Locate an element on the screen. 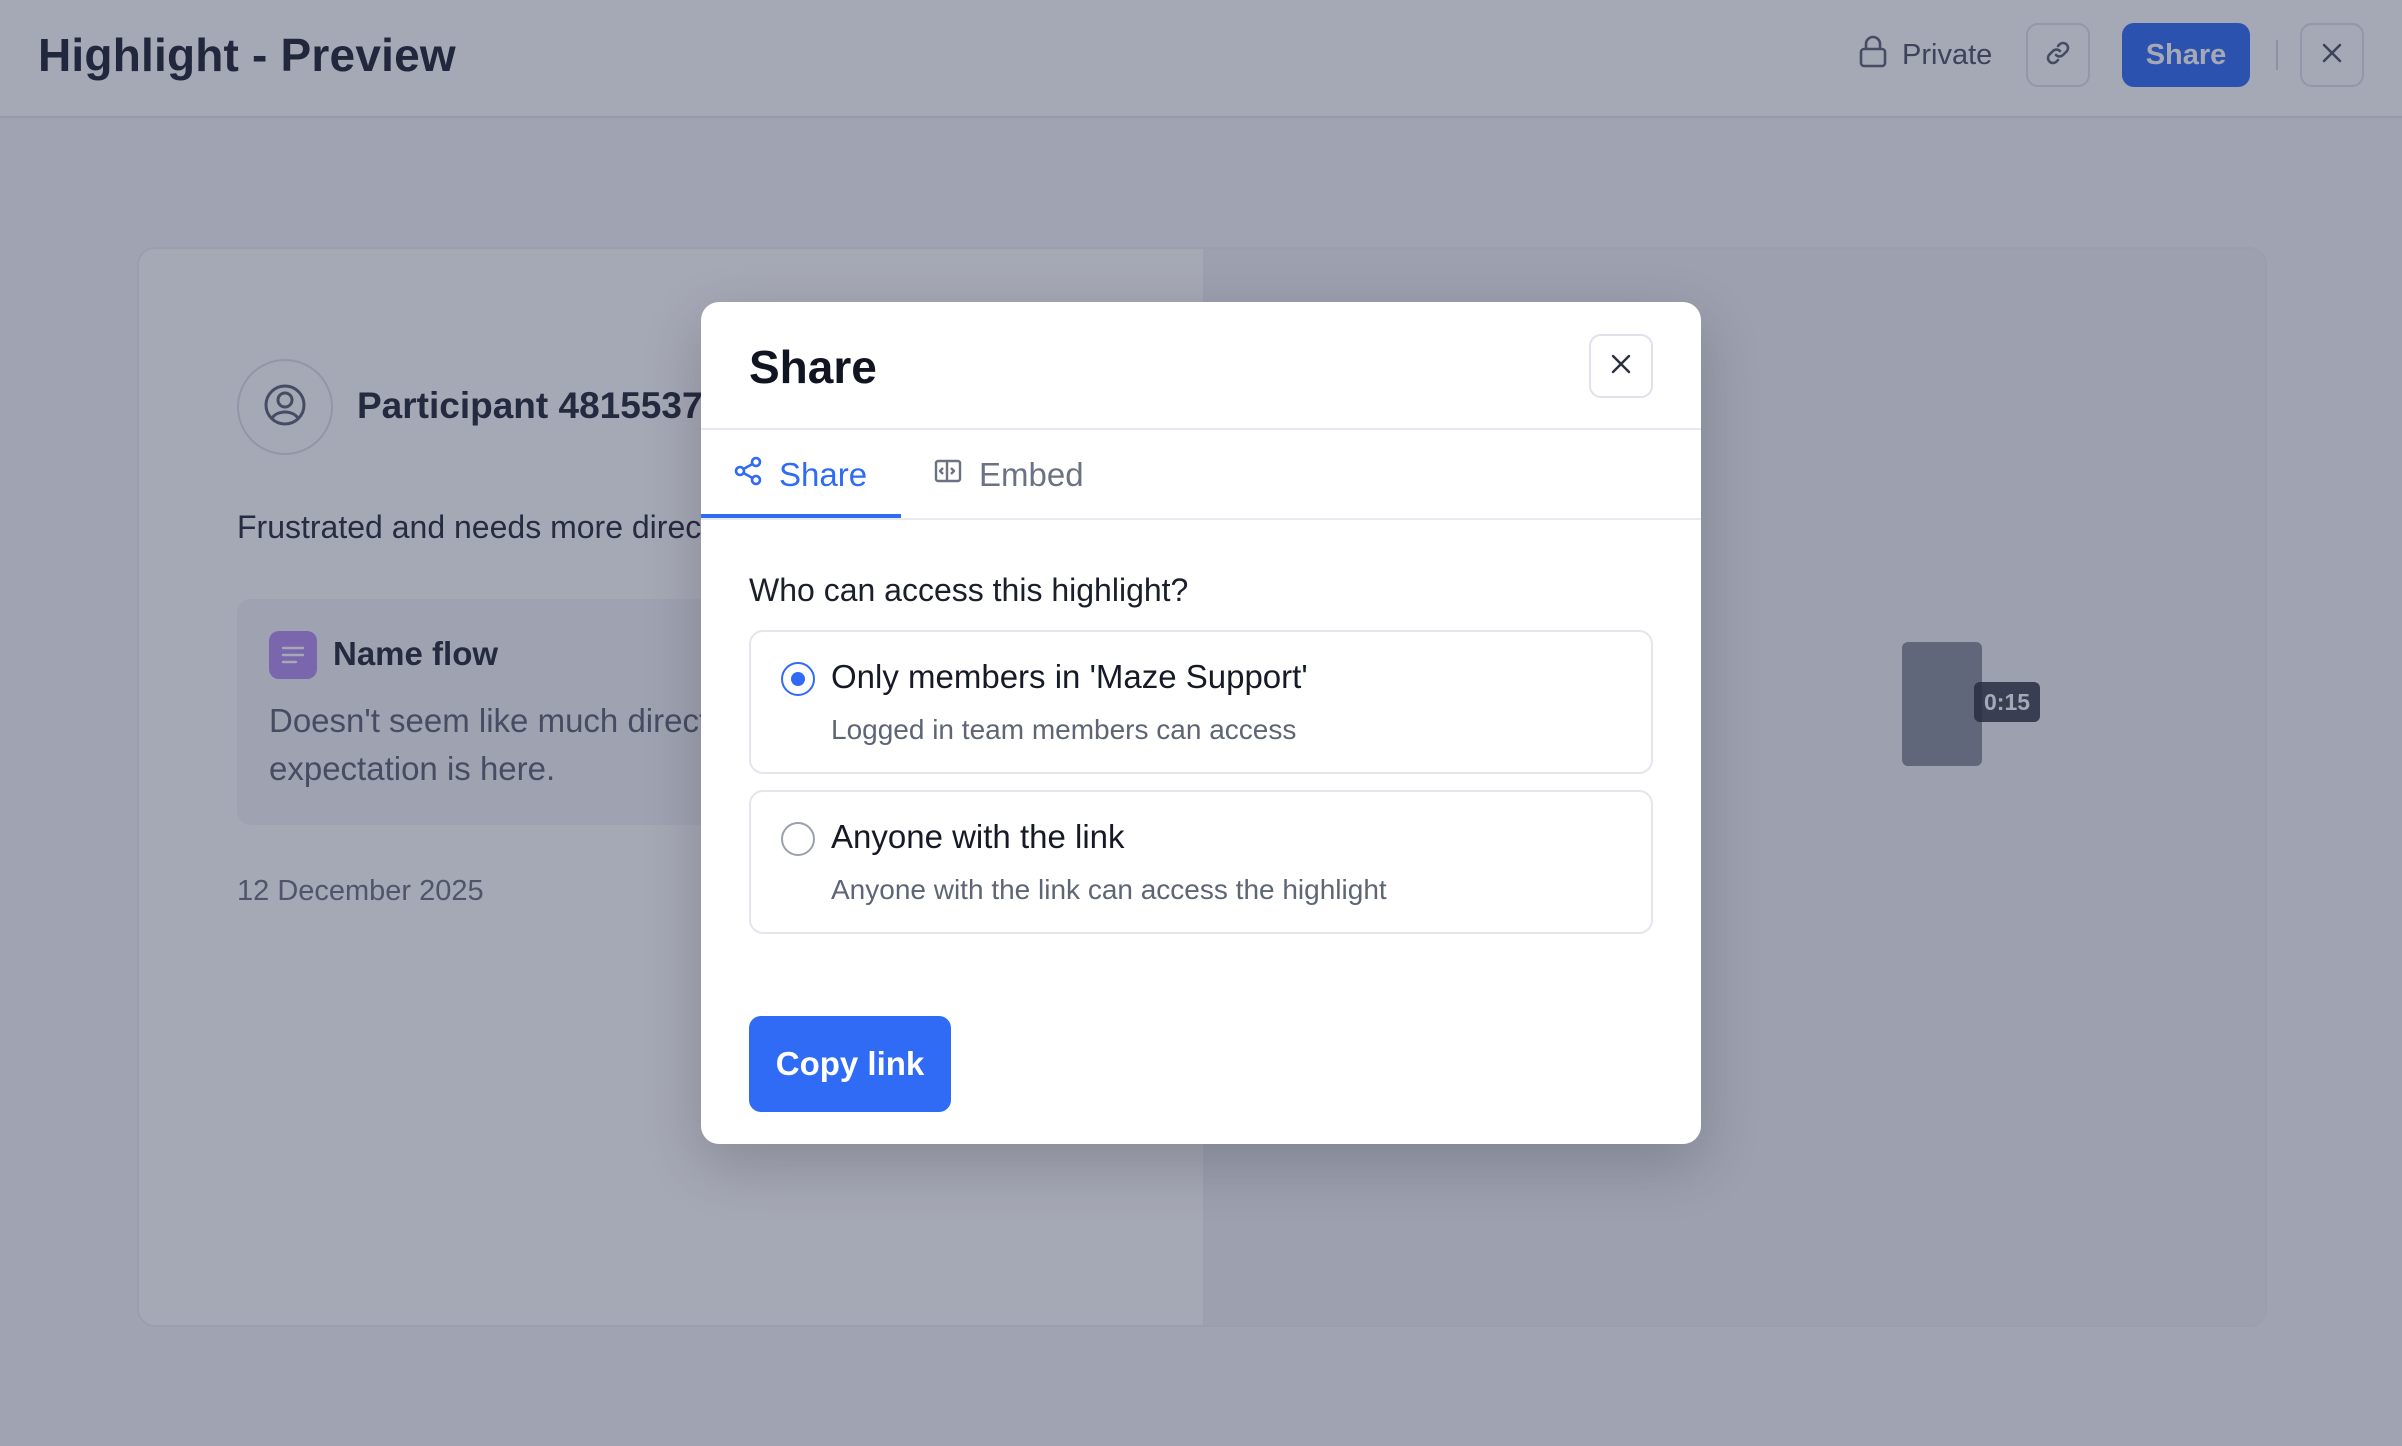  radio-members is located at coordinates (798, 679).